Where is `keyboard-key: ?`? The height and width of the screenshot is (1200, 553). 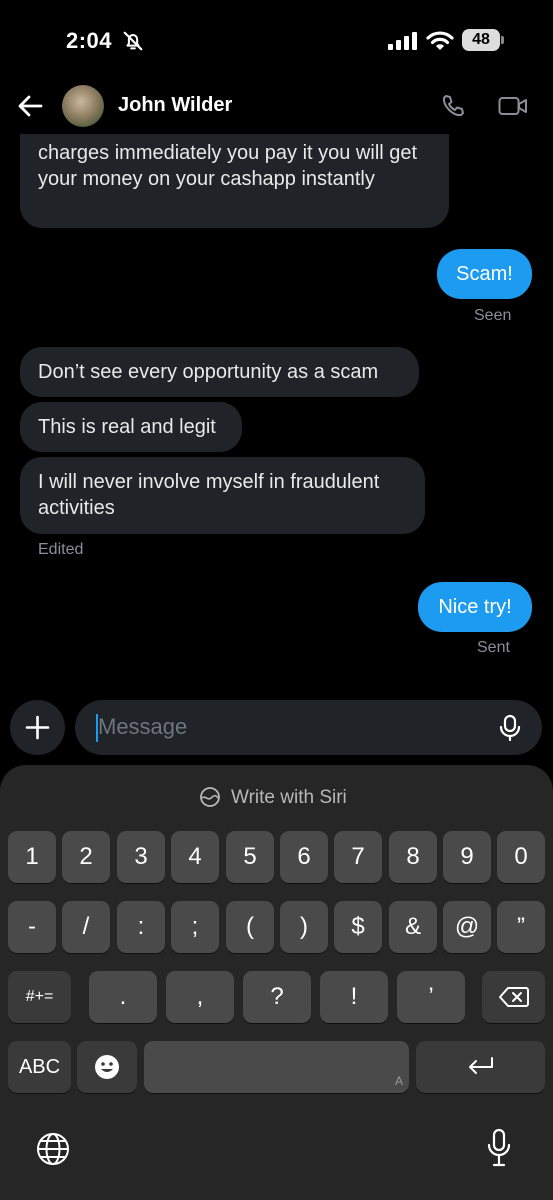 keyboard-key: ? is located at coordinates (277, 997).